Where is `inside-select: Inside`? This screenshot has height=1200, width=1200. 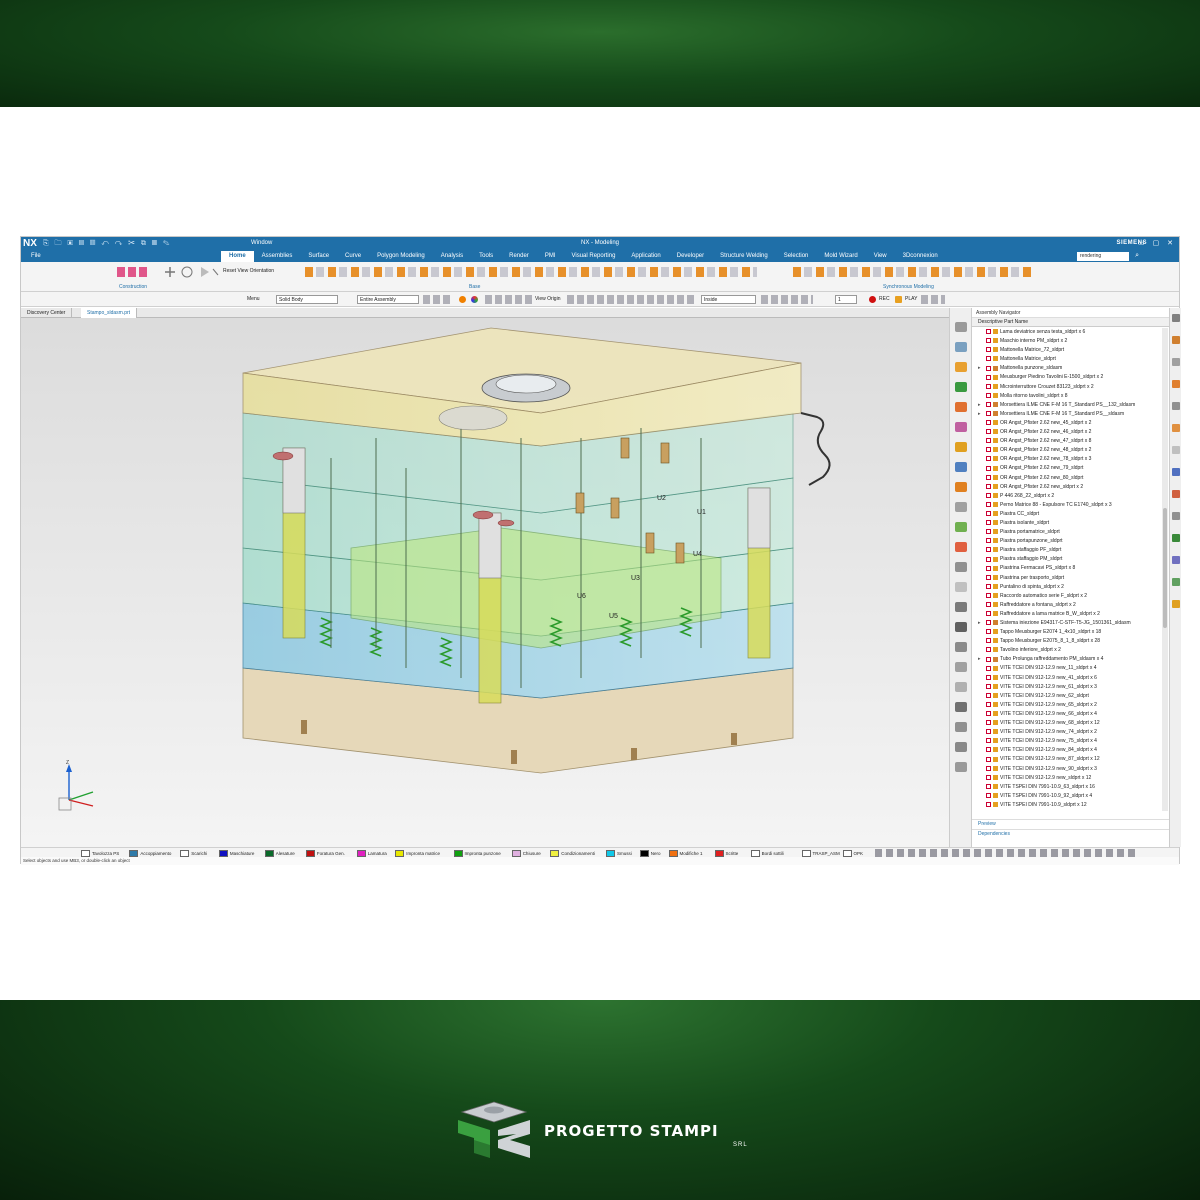 inside-select: Inside is located at coordinates (728, 299).